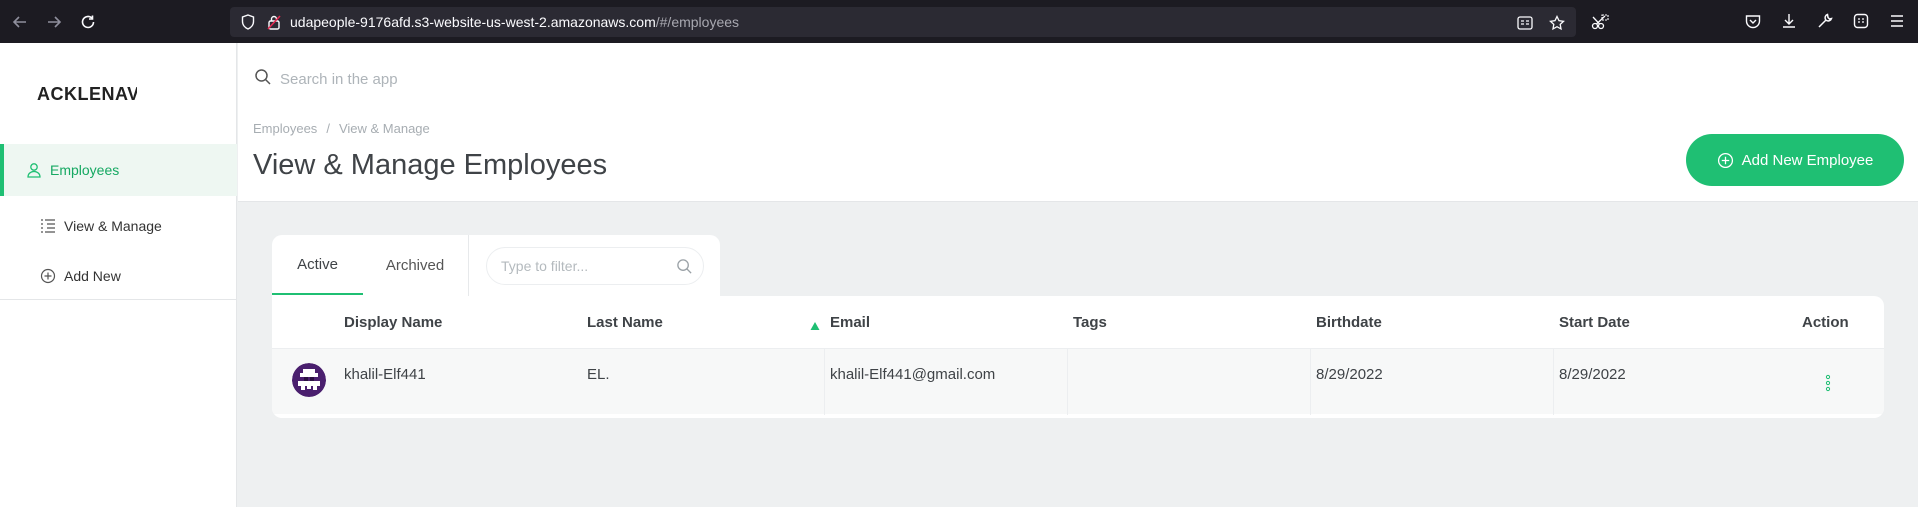 This screenshot has height=507, width=1918. Describe the element at coordinates (54, 22) in the screenshot. I see `forward-icon` at that location.